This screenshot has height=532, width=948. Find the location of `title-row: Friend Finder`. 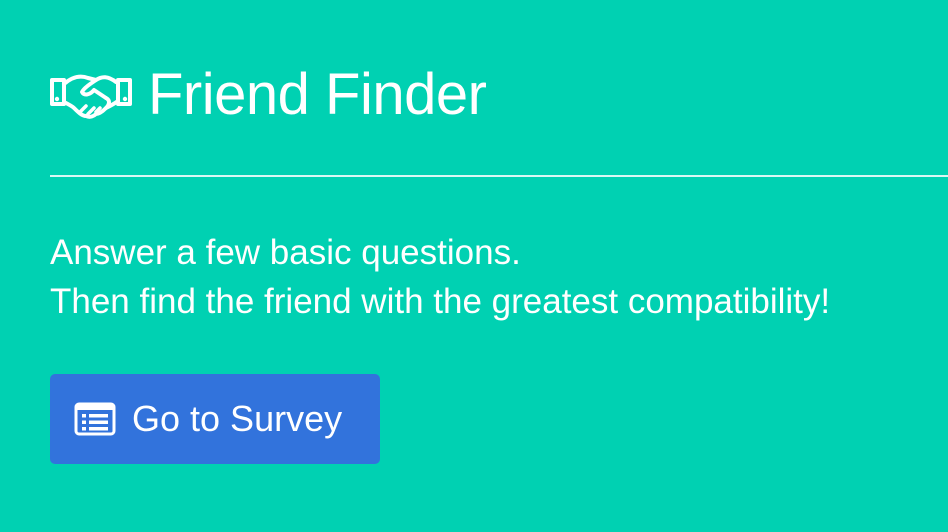

title-row: Friend Finder is located at coordinates (268, 95).